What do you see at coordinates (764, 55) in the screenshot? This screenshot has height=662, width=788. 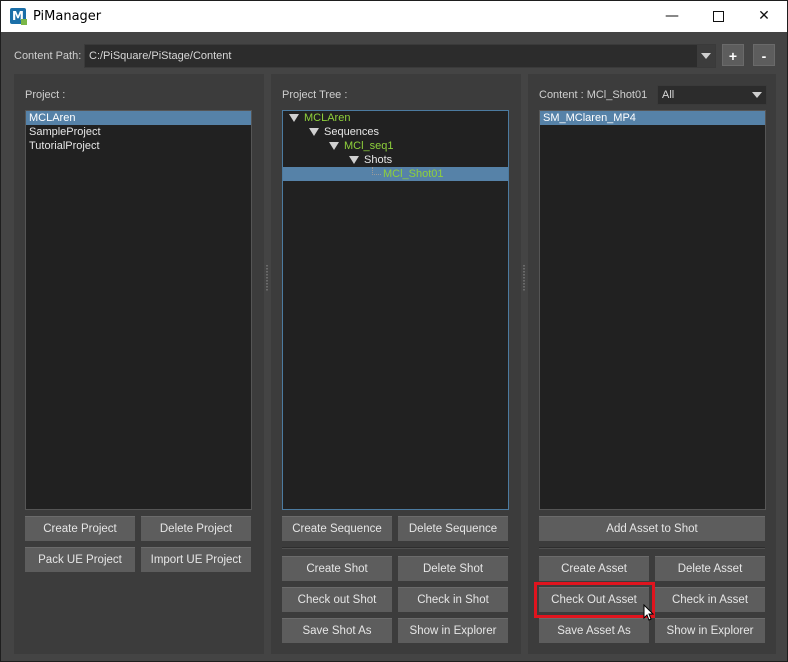 I see `remove-path-button: -` at bounding box center [764, 55].